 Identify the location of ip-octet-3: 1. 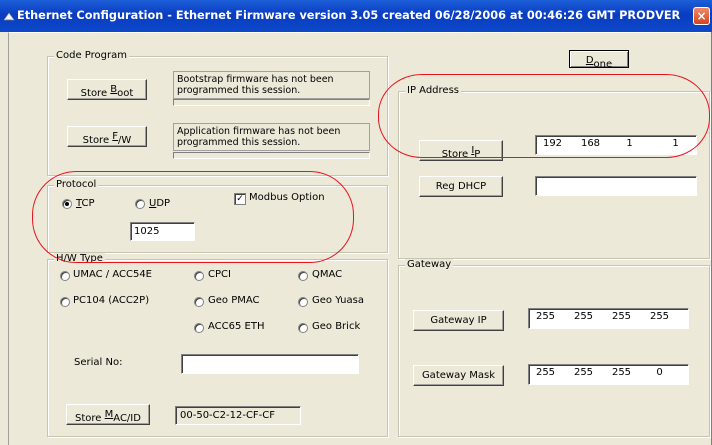
(629, 143).